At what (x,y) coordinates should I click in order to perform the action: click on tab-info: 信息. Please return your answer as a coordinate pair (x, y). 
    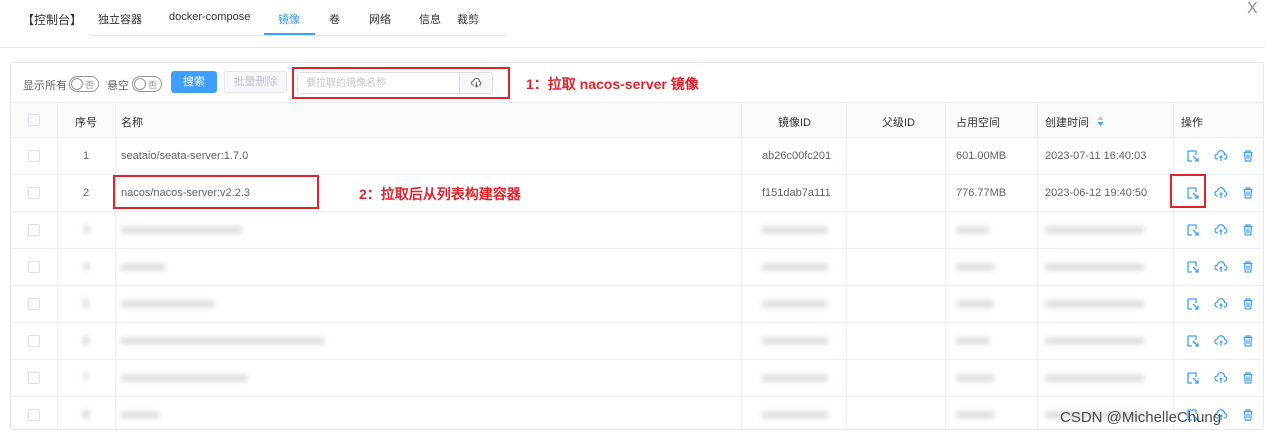
    Looking at the image, I should click on (430, 19).